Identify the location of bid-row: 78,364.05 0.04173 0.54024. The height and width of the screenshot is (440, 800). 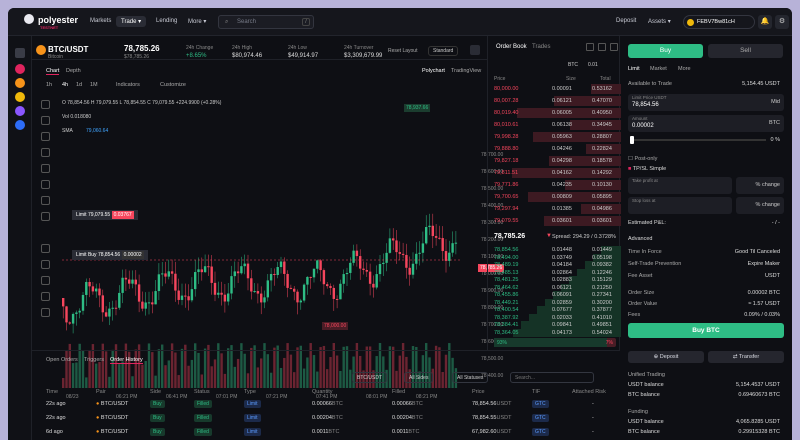
(554, 332).